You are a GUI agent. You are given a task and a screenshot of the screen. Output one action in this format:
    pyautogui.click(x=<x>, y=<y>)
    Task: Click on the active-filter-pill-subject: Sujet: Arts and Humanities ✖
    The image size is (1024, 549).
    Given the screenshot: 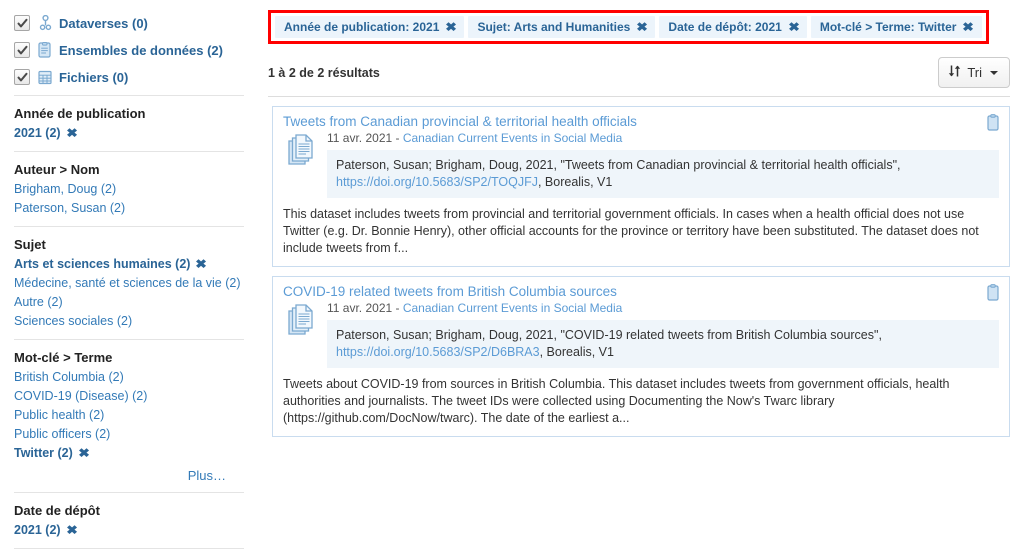 What is the action you would take?
    pyautogui.click(x=562, y=27)
    